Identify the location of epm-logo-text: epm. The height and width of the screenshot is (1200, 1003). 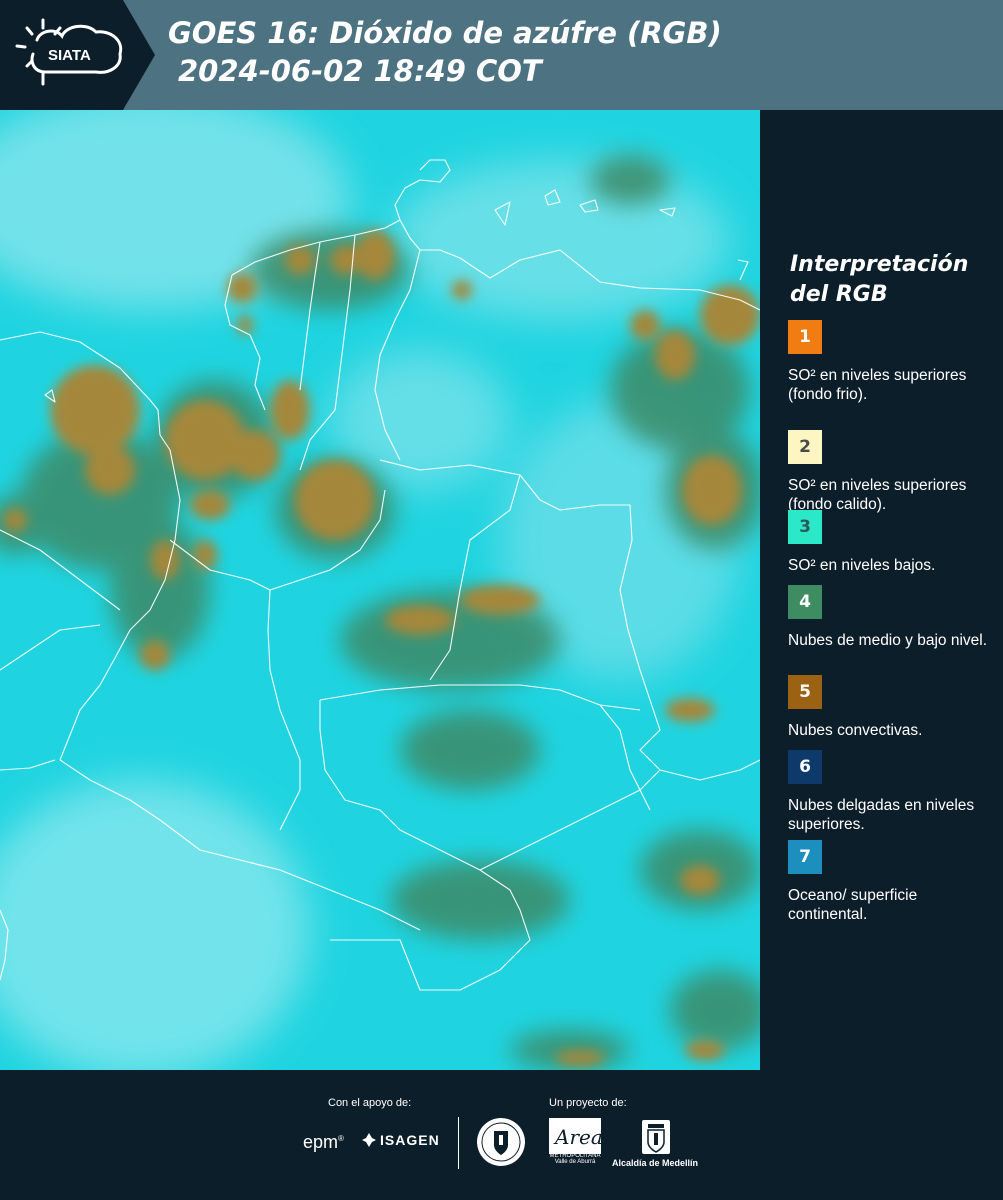
(321, 1142).